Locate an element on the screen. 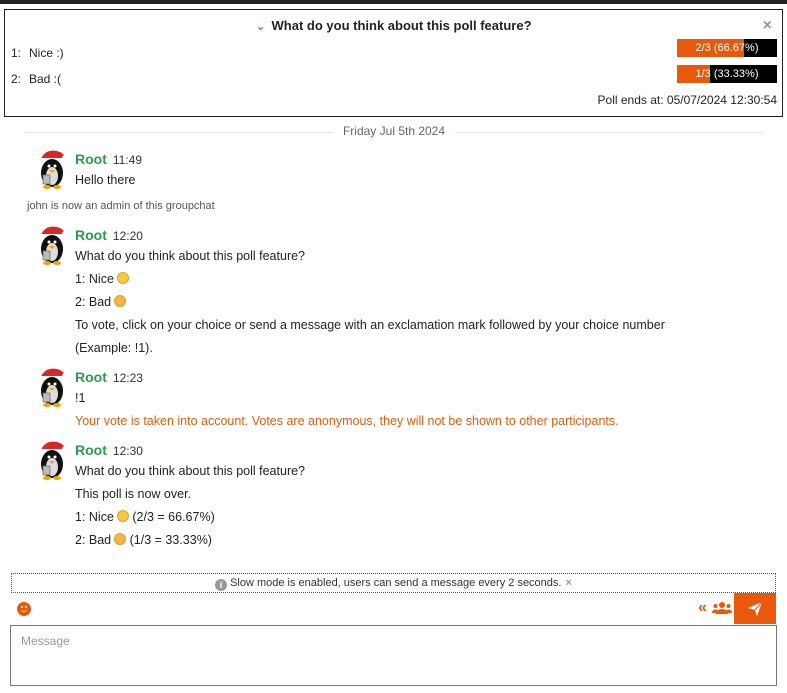 This screenshot has height=693, width=787. poll-end-time: Poll ends at: 05/07/2024 12:30:54 is located at coordinates (687, 100).